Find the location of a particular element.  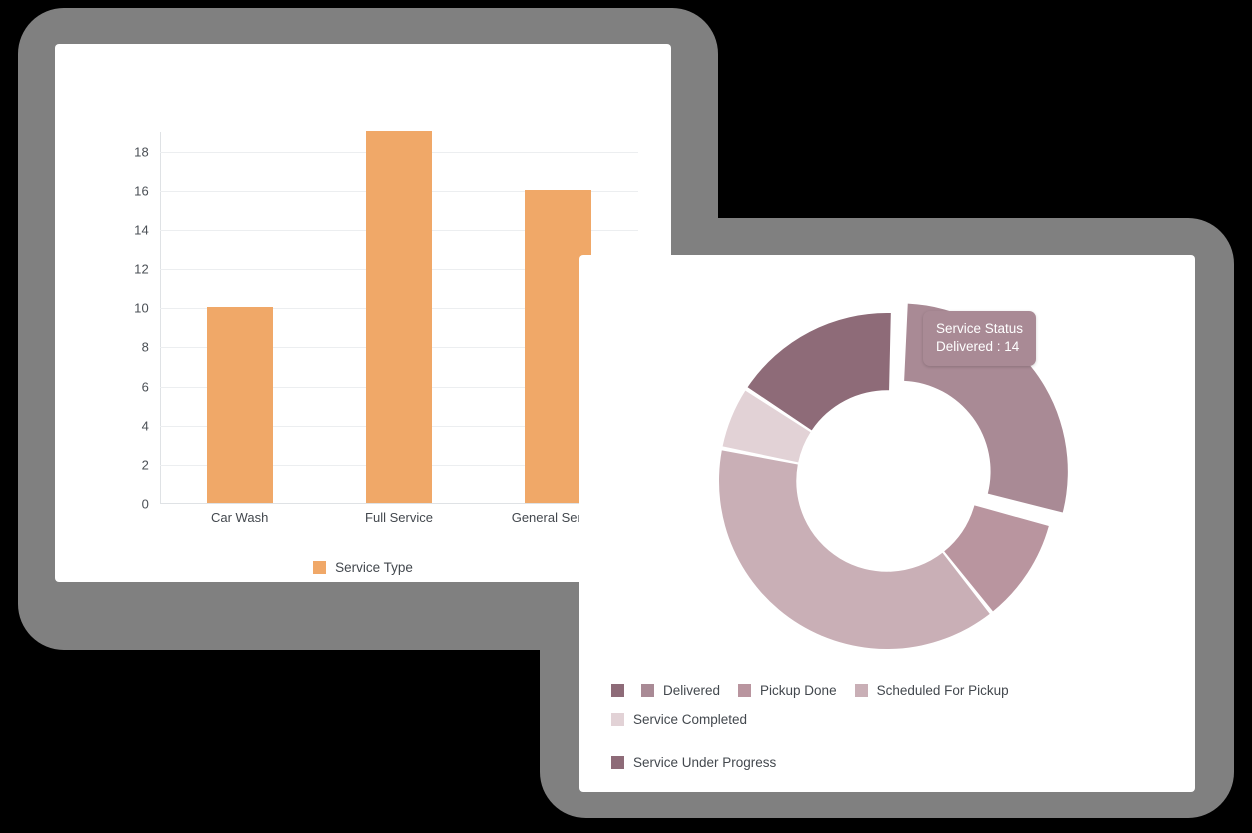

y-axis-tick-label: 8 is located at coordinates (145, 347).